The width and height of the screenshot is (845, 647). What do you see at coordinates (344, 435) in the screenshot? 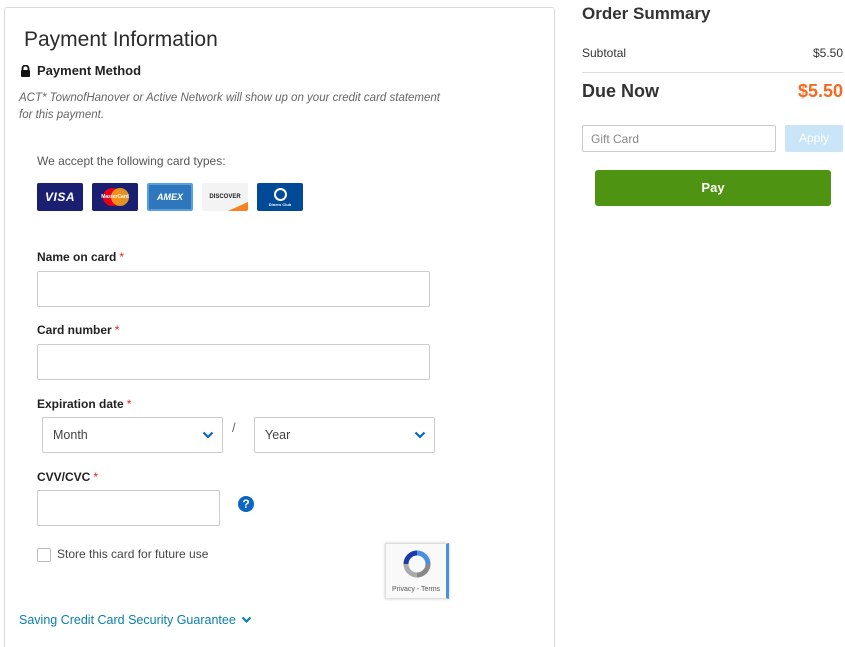
I see `expiration-year-select: Year` at bounding box center [344, 435].